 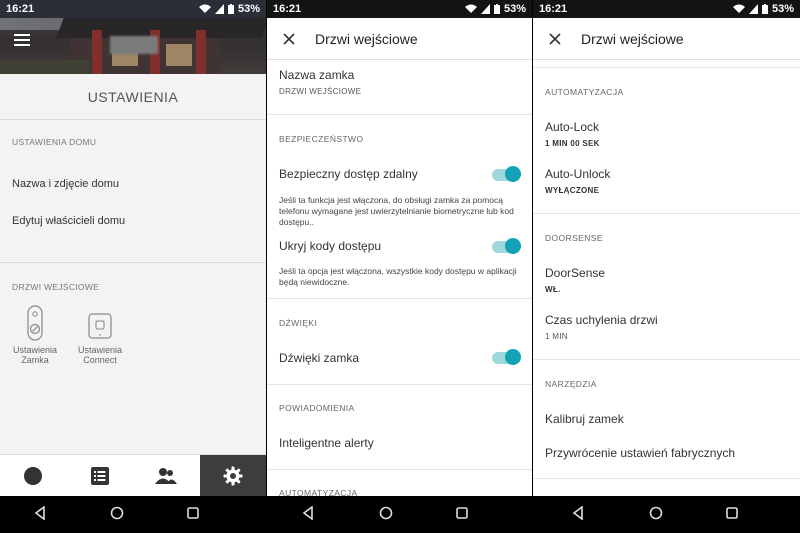 I want to click on lock-sounds-label: Dźwięki zamka, so click(x=319, y=358).